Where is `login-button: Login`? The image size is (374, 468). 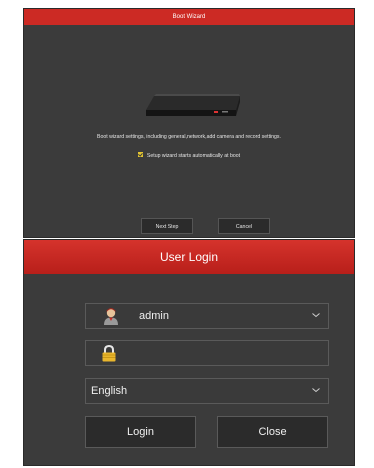
login-button: Login is located at coordinates (140, 432).